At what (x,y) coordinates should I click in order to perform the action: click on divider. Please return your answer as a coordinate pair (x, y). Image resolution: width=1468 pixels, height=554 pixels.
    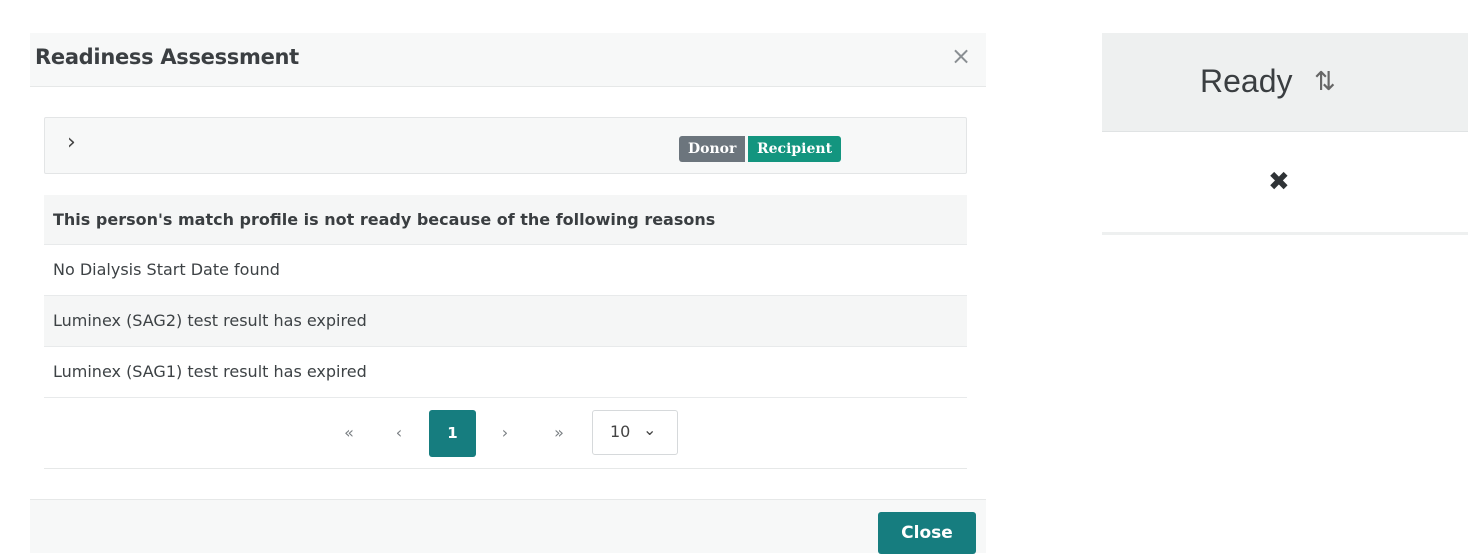
    Looking at the image, I should click on (505, 468).